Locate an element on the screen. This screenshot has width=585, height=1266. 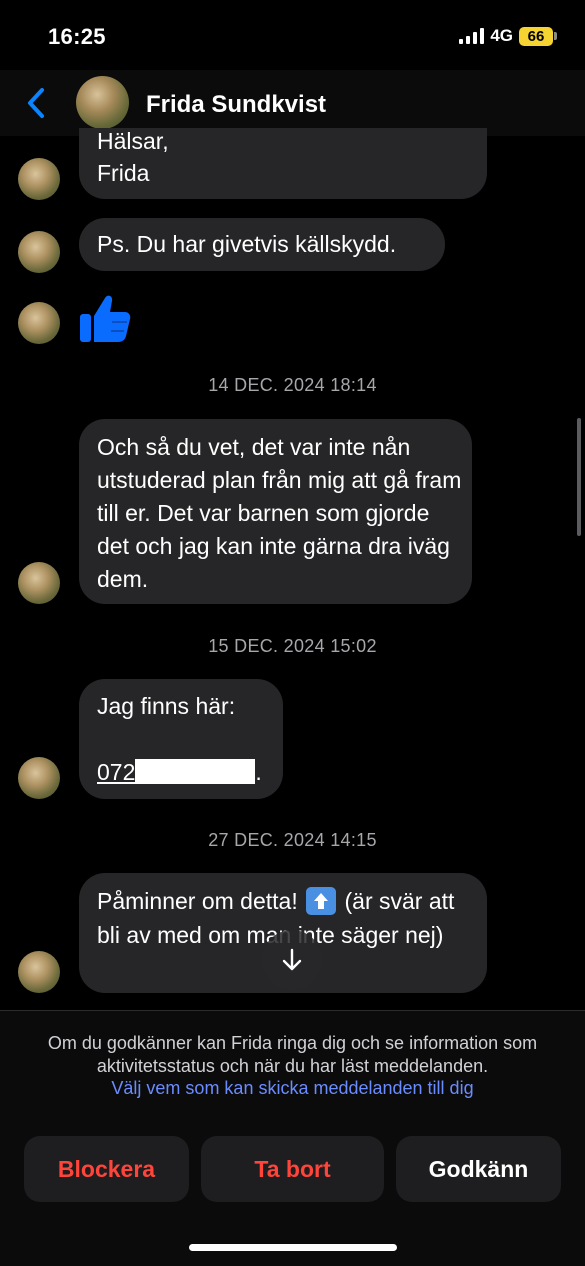
block-button: Blockera is located at coordinates (106, 1169).